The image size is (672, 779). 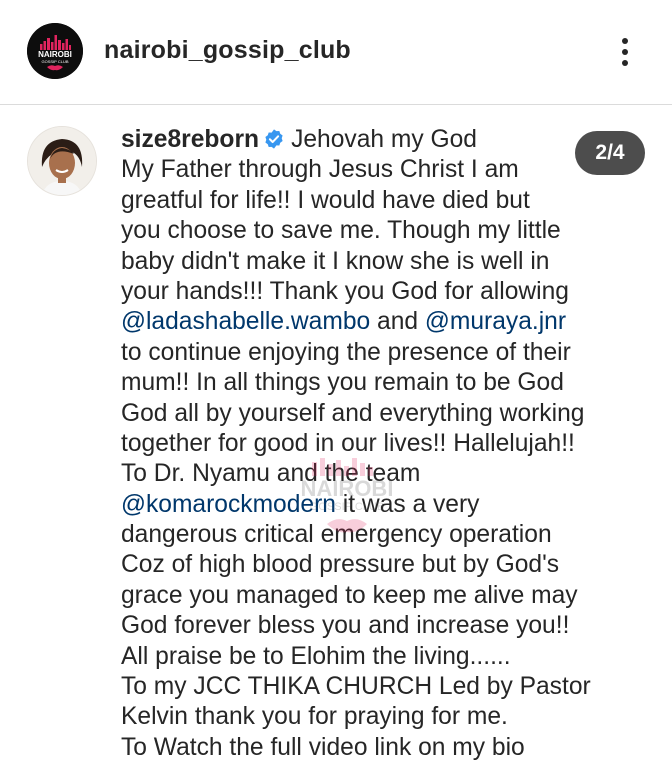 I want to click on caption-text: and, so click(x=397, y=322).